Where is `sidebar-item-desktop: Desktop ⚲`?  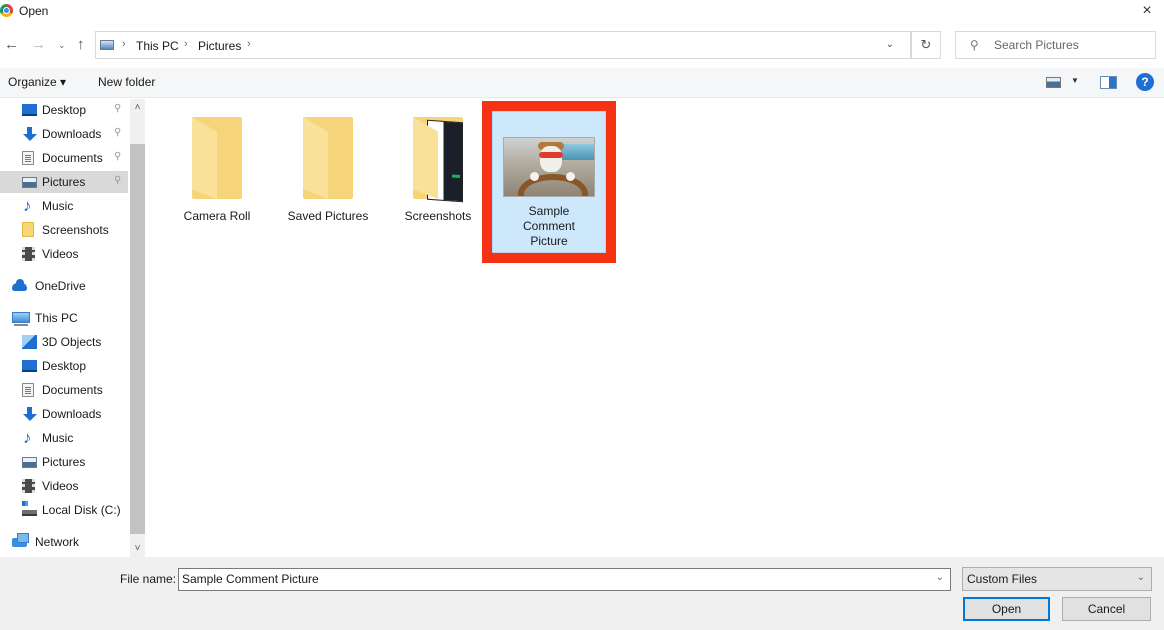
sidebar-item-desktop: Desktop ⚲ is located at coordinates (64, 110).